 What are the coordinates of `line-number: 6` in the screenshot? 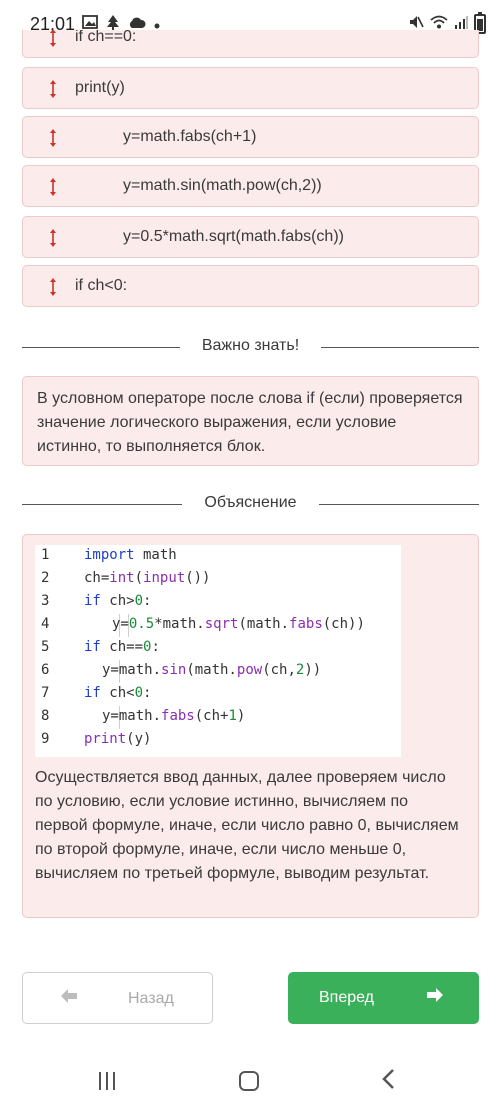 It's located at (45, 670).